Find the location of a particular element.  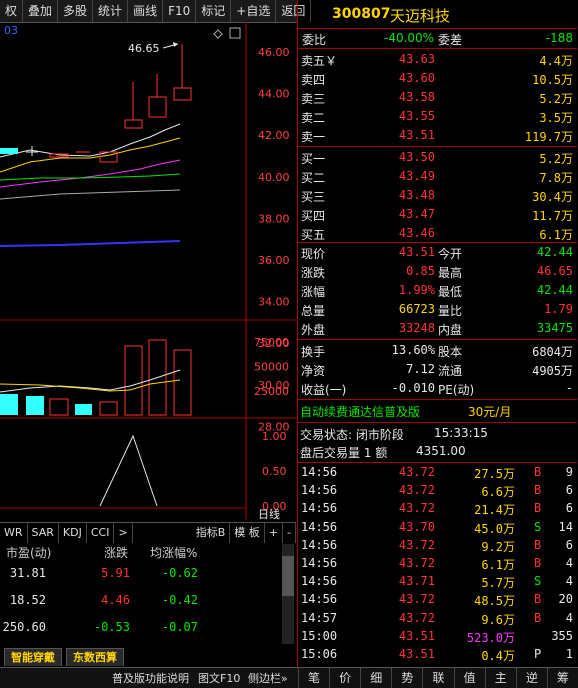

toolbar-button-5: F10 is located at coordinates (180, 11).